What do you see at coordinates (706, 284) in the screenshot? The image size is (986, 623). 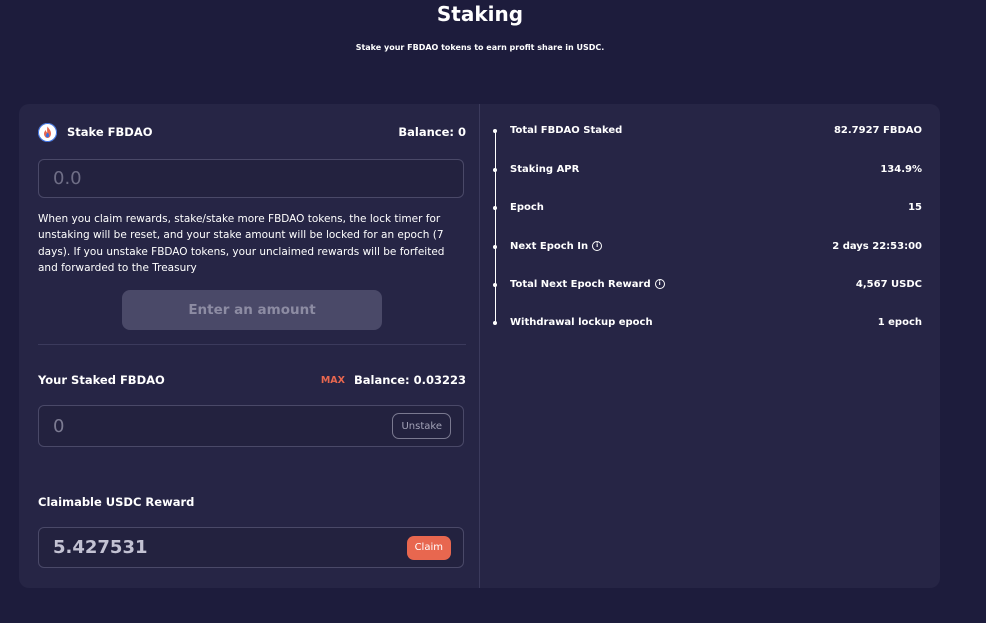 I see `stat-row: Total Next Epoch Reward i 4,567 USDC` at bounding box center [706, 284].